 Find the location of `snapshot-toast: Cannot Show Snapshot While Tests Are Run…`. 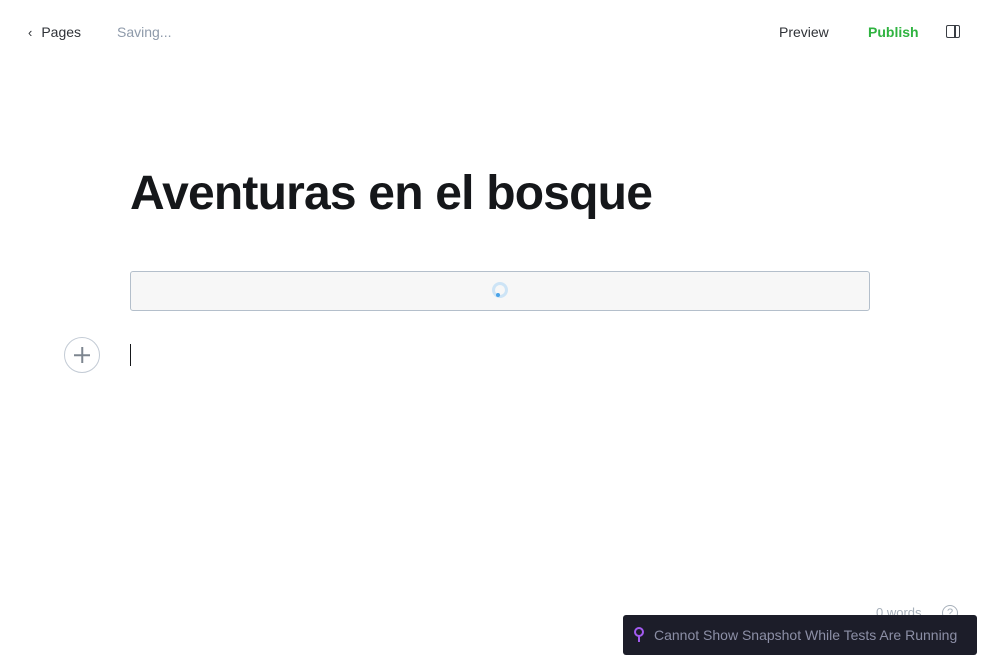

snapshot-toast: Cannot Show Snapshot While Tests Are Run… is located at coordinates (800, 635).